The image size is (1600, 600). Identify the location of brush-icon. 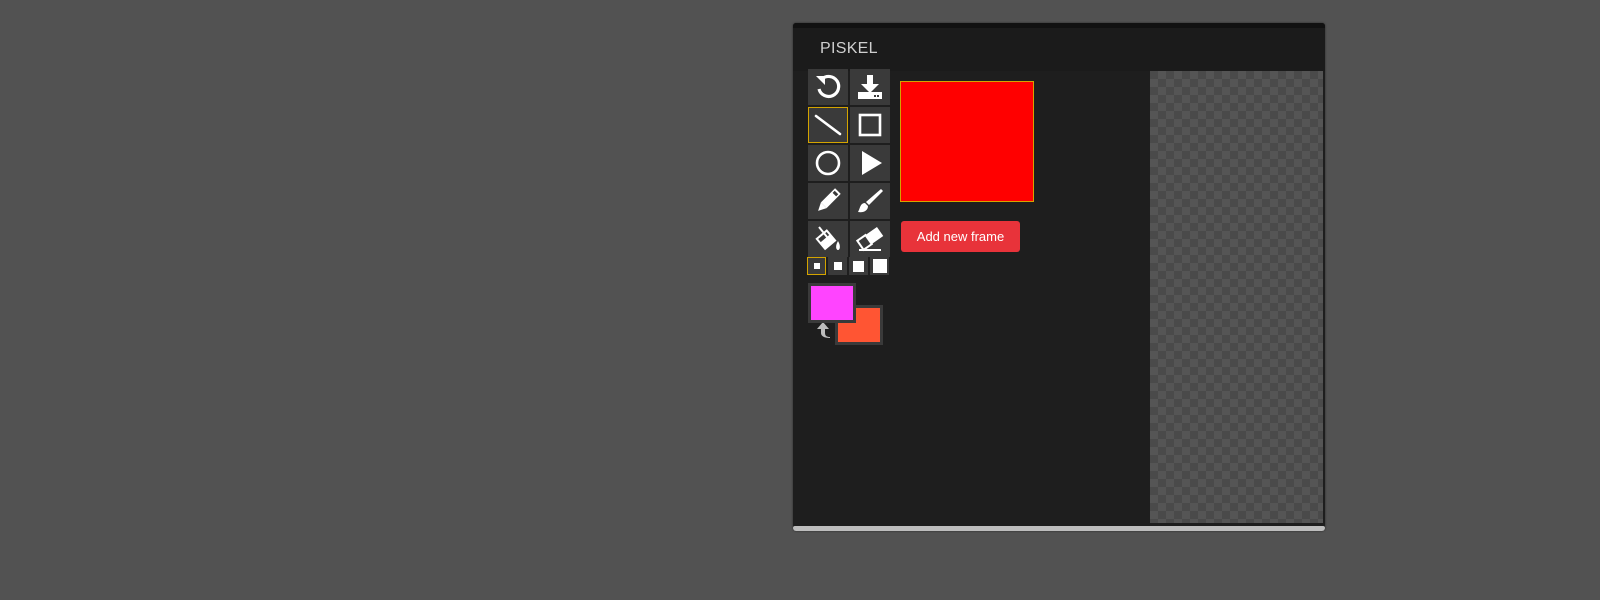
(870, 201).